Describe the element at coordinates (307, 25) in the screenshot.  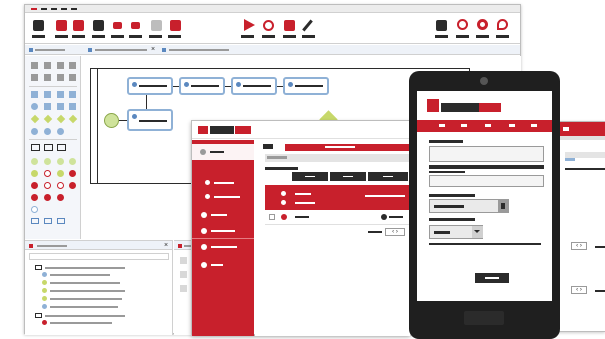
I see `edit-icon` at that location.